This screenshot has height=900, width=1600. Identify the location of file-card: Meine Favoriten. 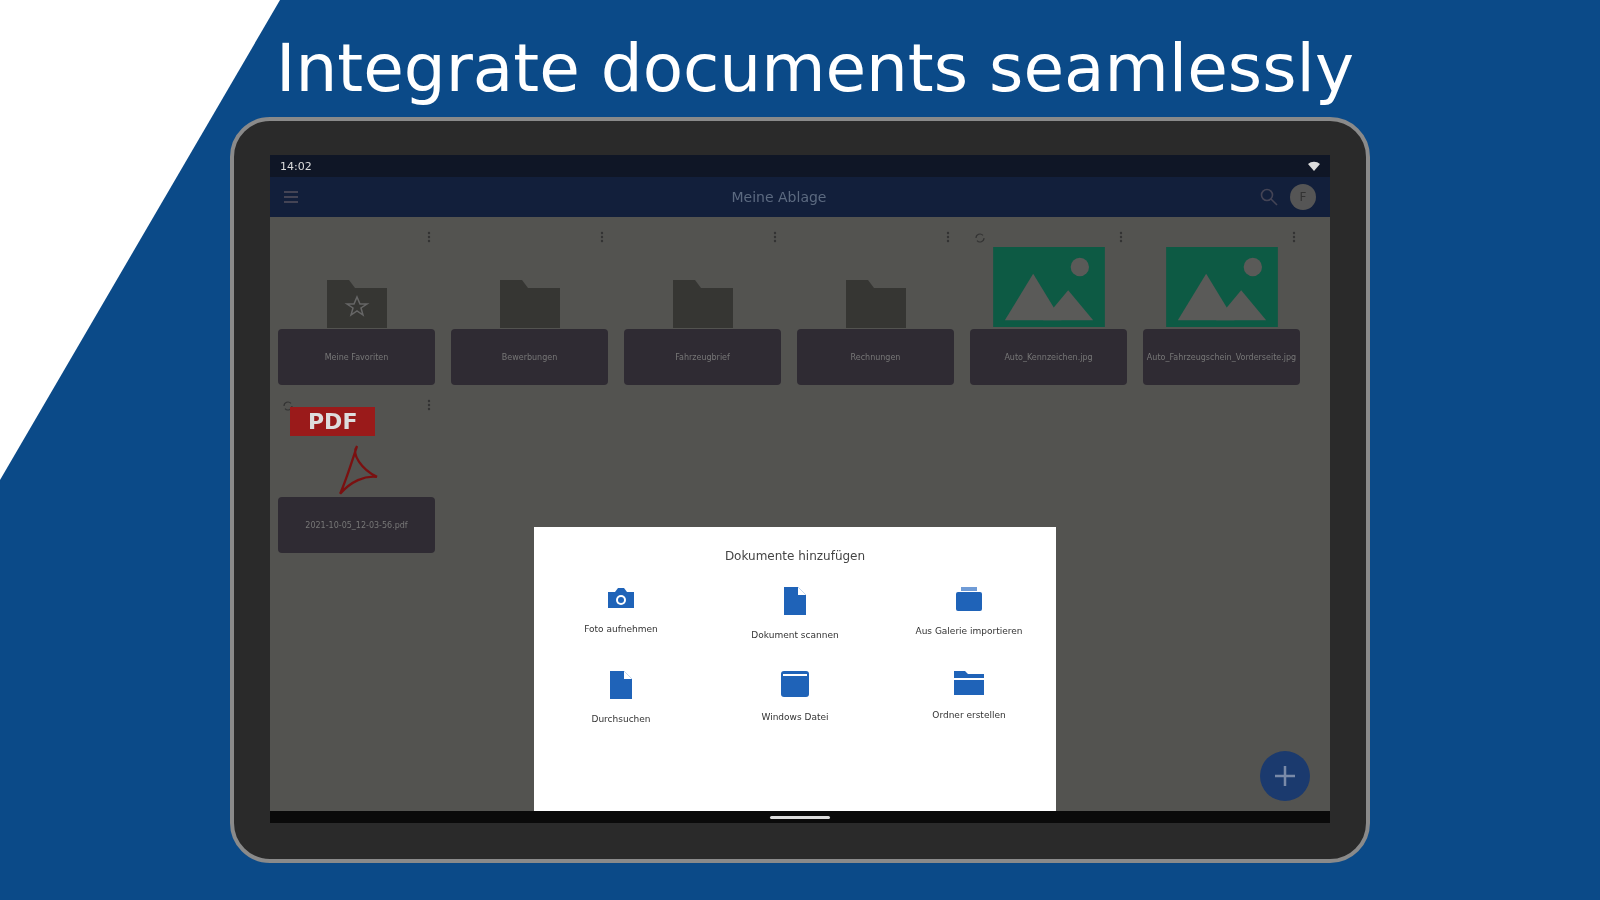
(356, 357).